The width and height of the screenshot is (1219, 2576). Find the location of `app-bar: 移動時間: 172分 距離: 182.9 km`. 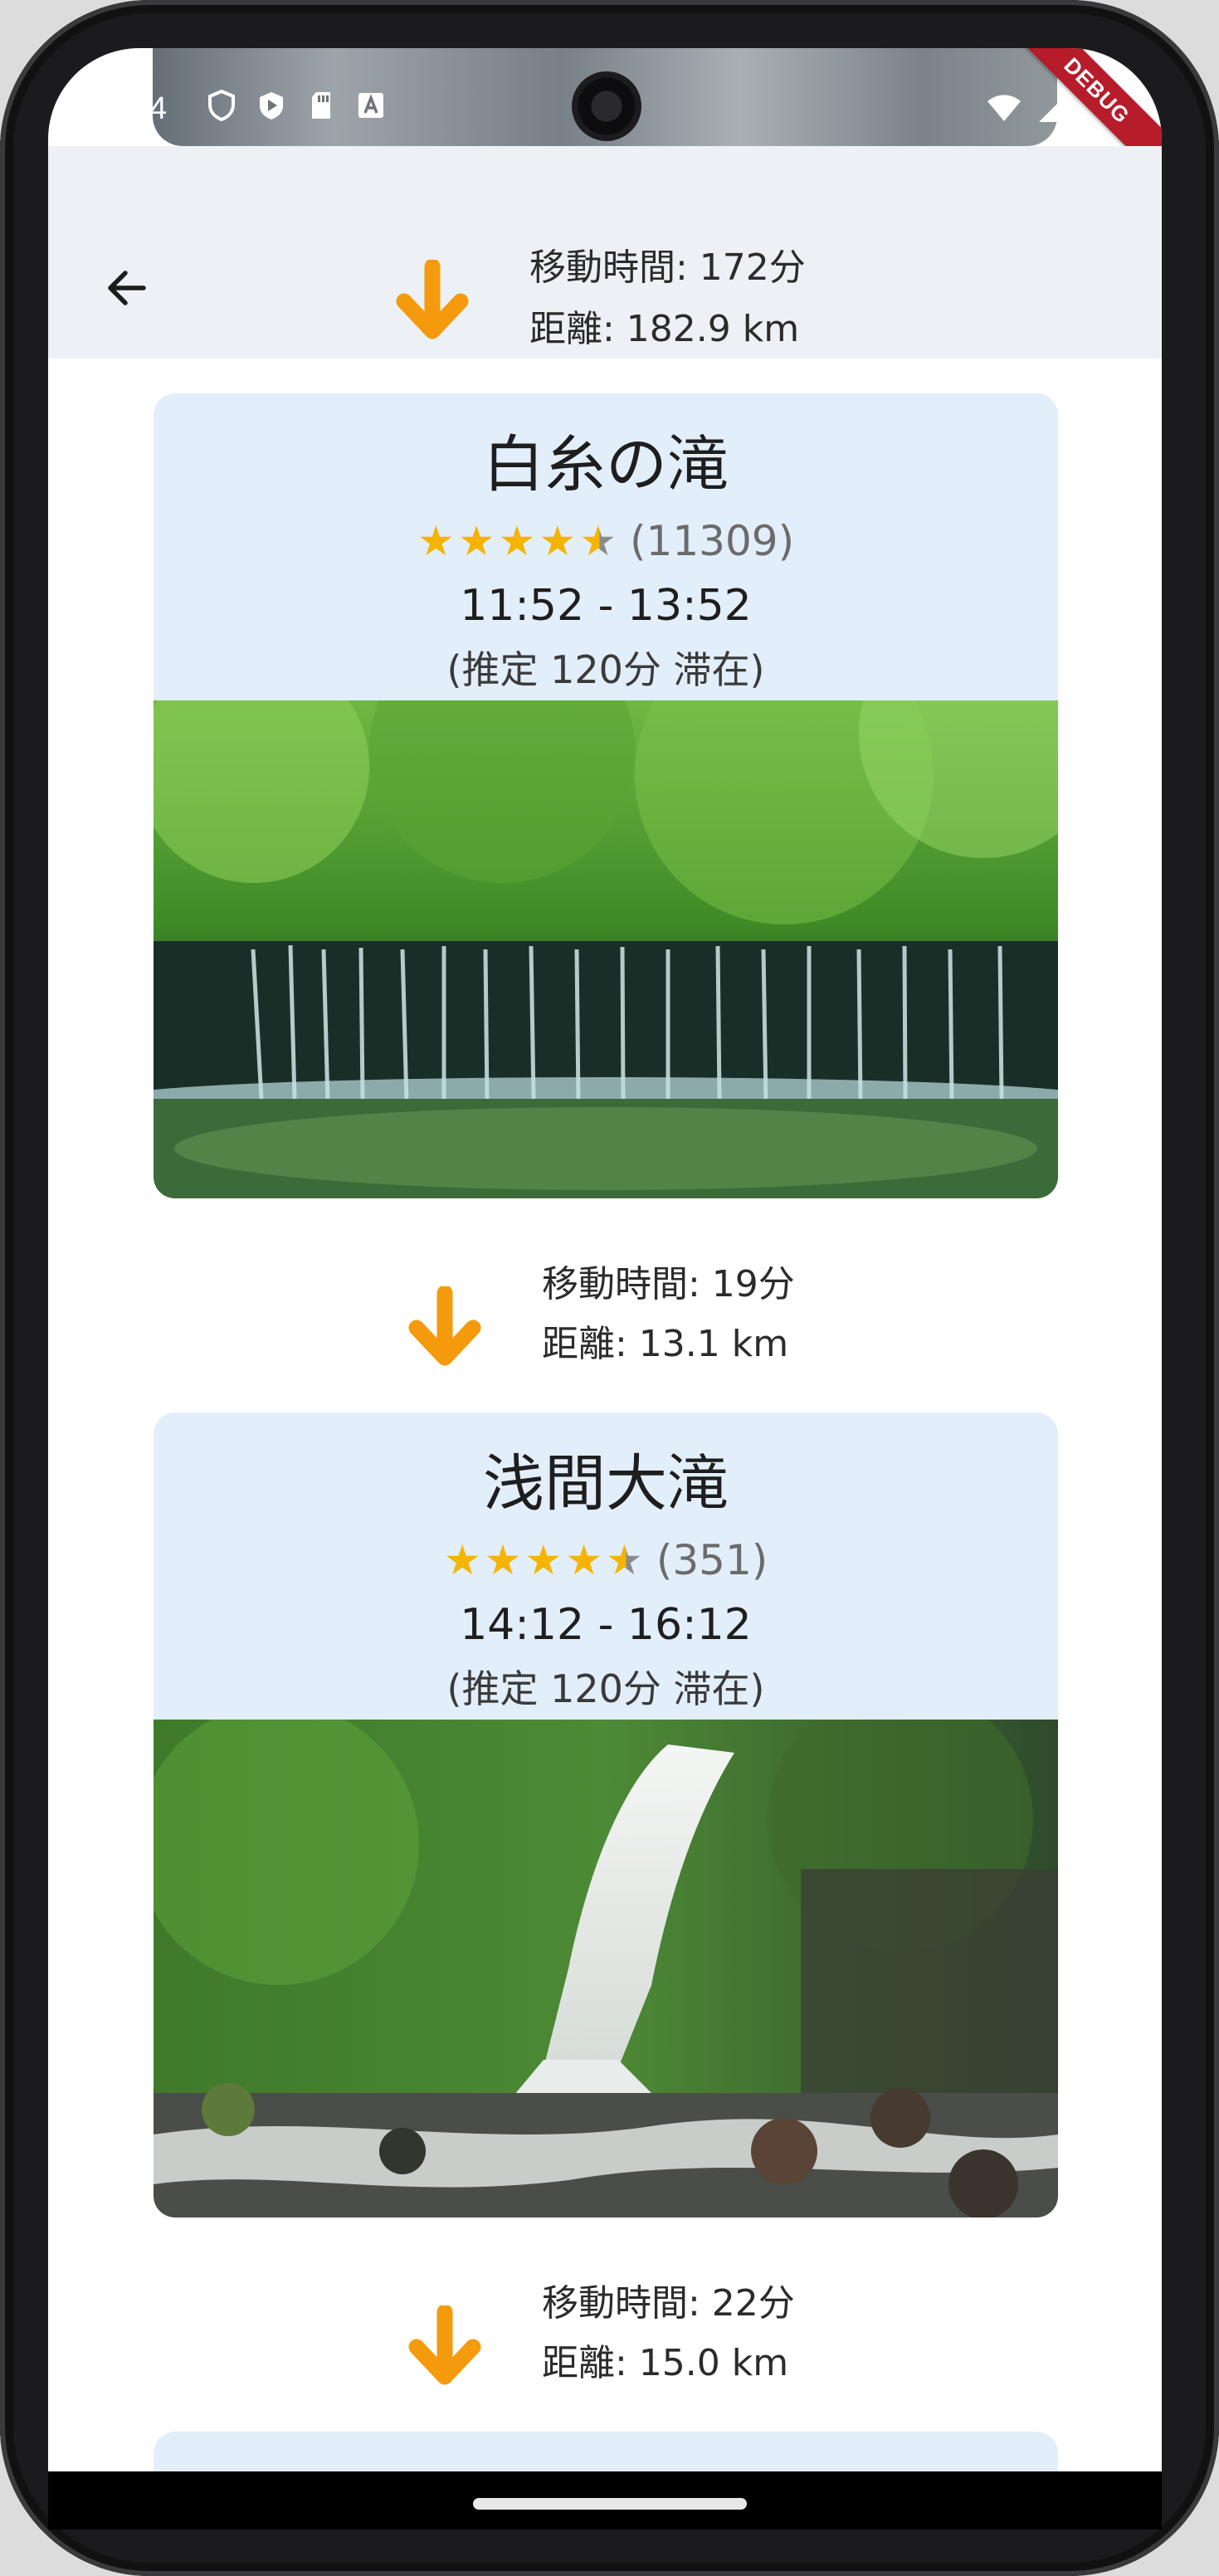

app-bar: 移動時間: 172分 距離: 182.9 km is located at coordinates (605, 253).